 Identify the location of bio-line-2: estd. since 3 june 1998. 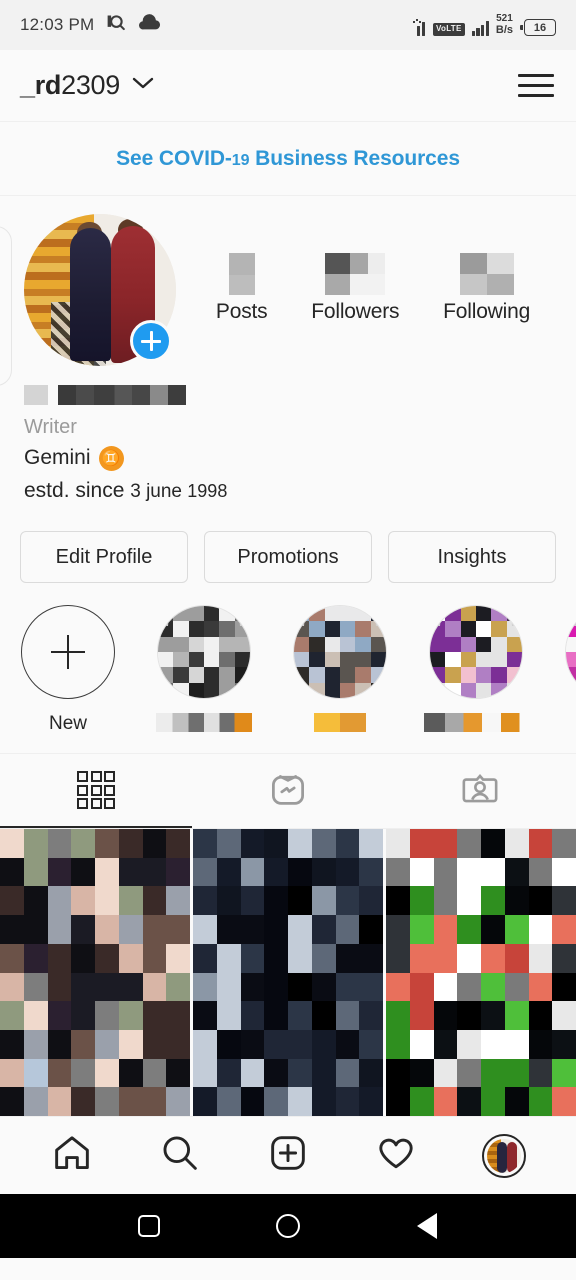
(288, 491).